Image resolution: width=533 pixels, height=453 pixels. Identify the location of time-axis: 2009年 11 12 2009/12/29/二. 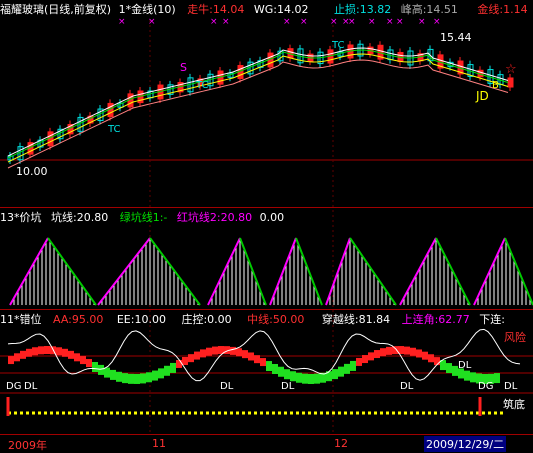
(266, 443).